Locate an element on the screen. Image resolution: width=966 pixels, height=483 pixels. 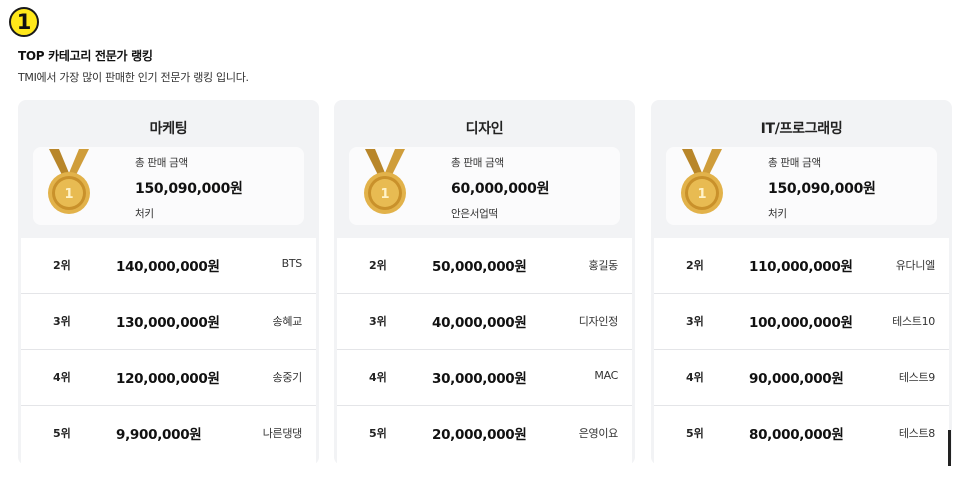
category-title: 디자인 is located at coordinates (484, 128).